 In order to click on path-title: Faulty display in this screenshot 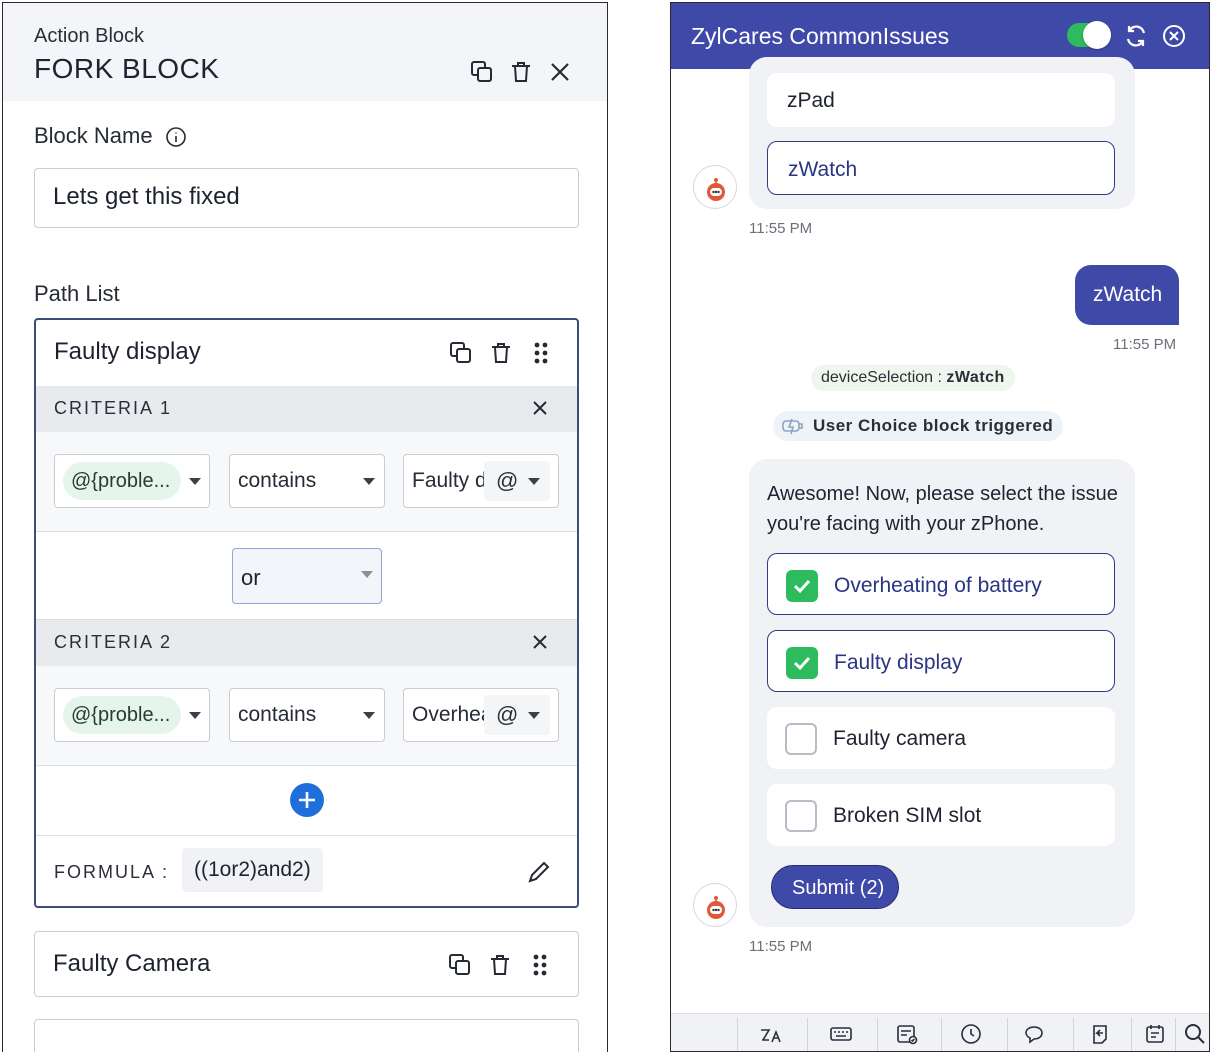, I will do `click(127, 351)`.